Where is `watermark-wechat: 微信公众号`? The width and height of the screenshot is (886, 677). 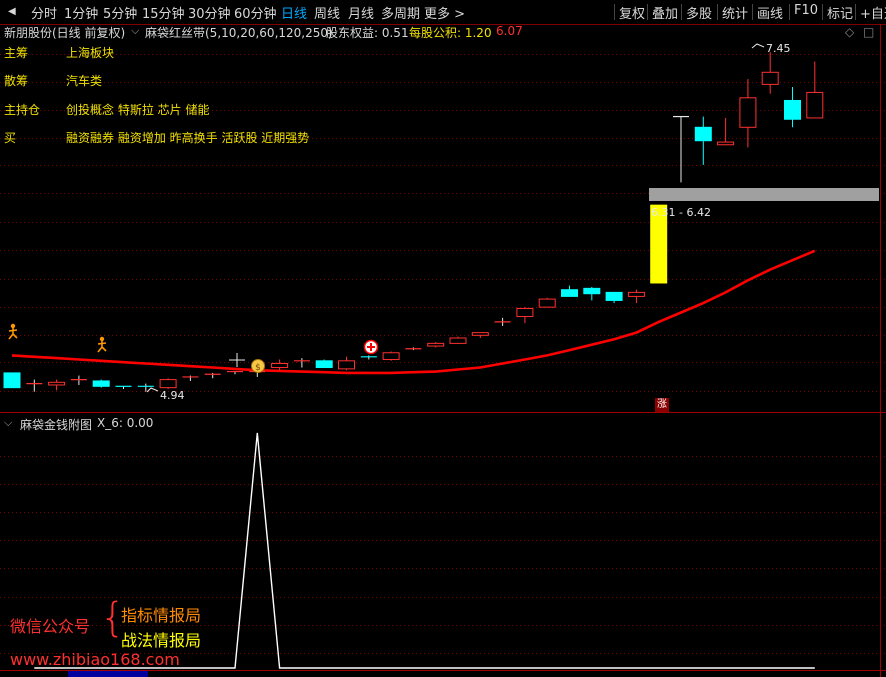
watermark-wechat: 微信公众号 is located at coordinates (50, 626).